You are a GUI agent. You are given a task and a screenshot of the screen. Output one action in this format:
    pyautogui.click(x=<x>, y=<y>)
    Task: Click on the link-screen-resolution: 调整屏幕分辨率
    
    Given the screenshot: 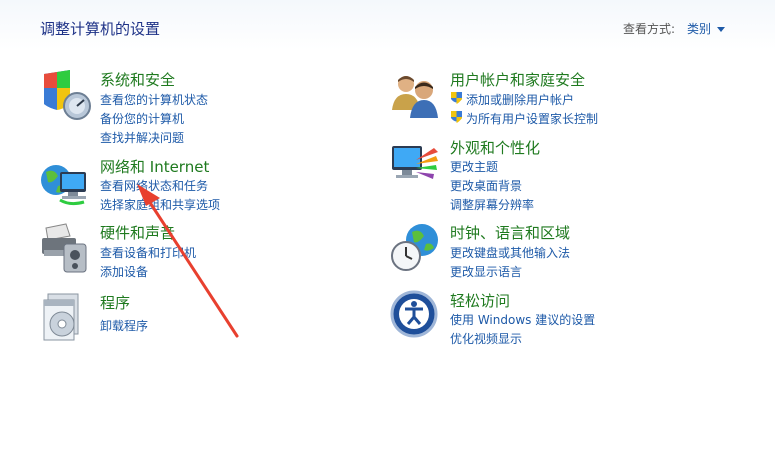 What is the action you would take?
    pyautogui.click(x=492, y=204)
    